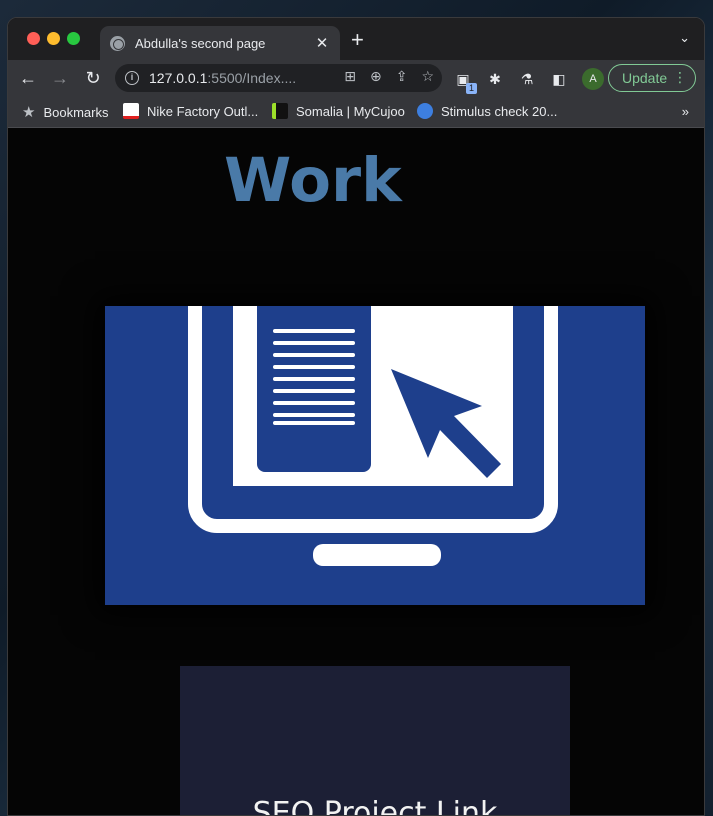 This screenshot has width=713, height=816. I want to click on bookmark-star-icon: ☆, so click(427, 76).